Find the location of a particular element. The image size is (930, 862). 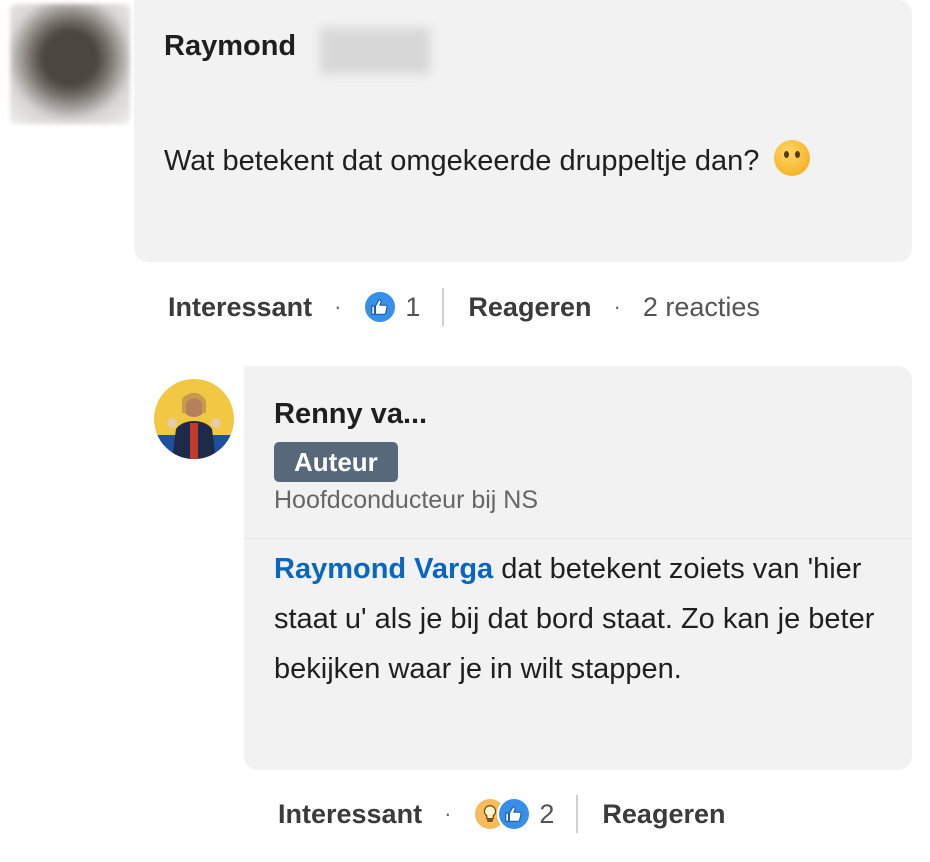

reply-actions: Interessant · 2 Reageren is located at coordinates (501, 814).